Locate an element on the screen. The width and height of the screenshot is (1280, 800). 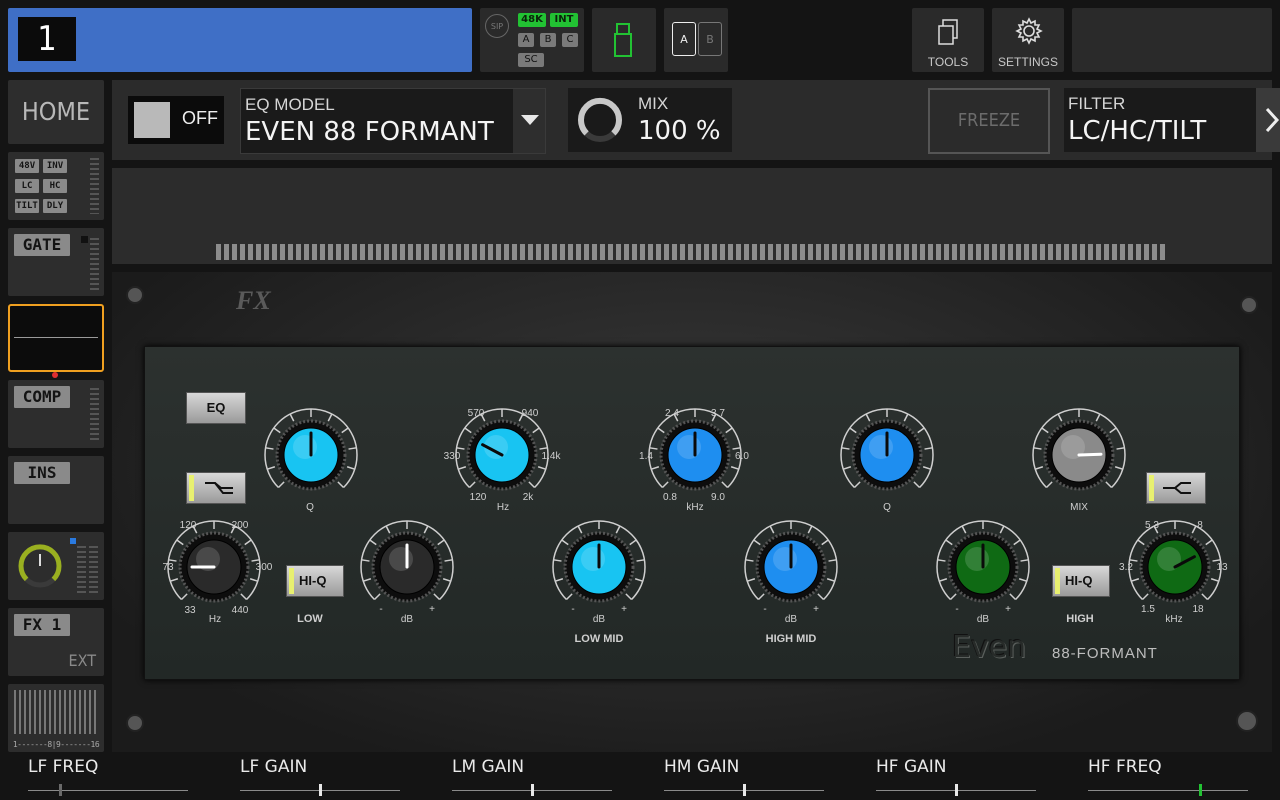
high-freq-tick: 13 is located at coordinates (1222, 567).